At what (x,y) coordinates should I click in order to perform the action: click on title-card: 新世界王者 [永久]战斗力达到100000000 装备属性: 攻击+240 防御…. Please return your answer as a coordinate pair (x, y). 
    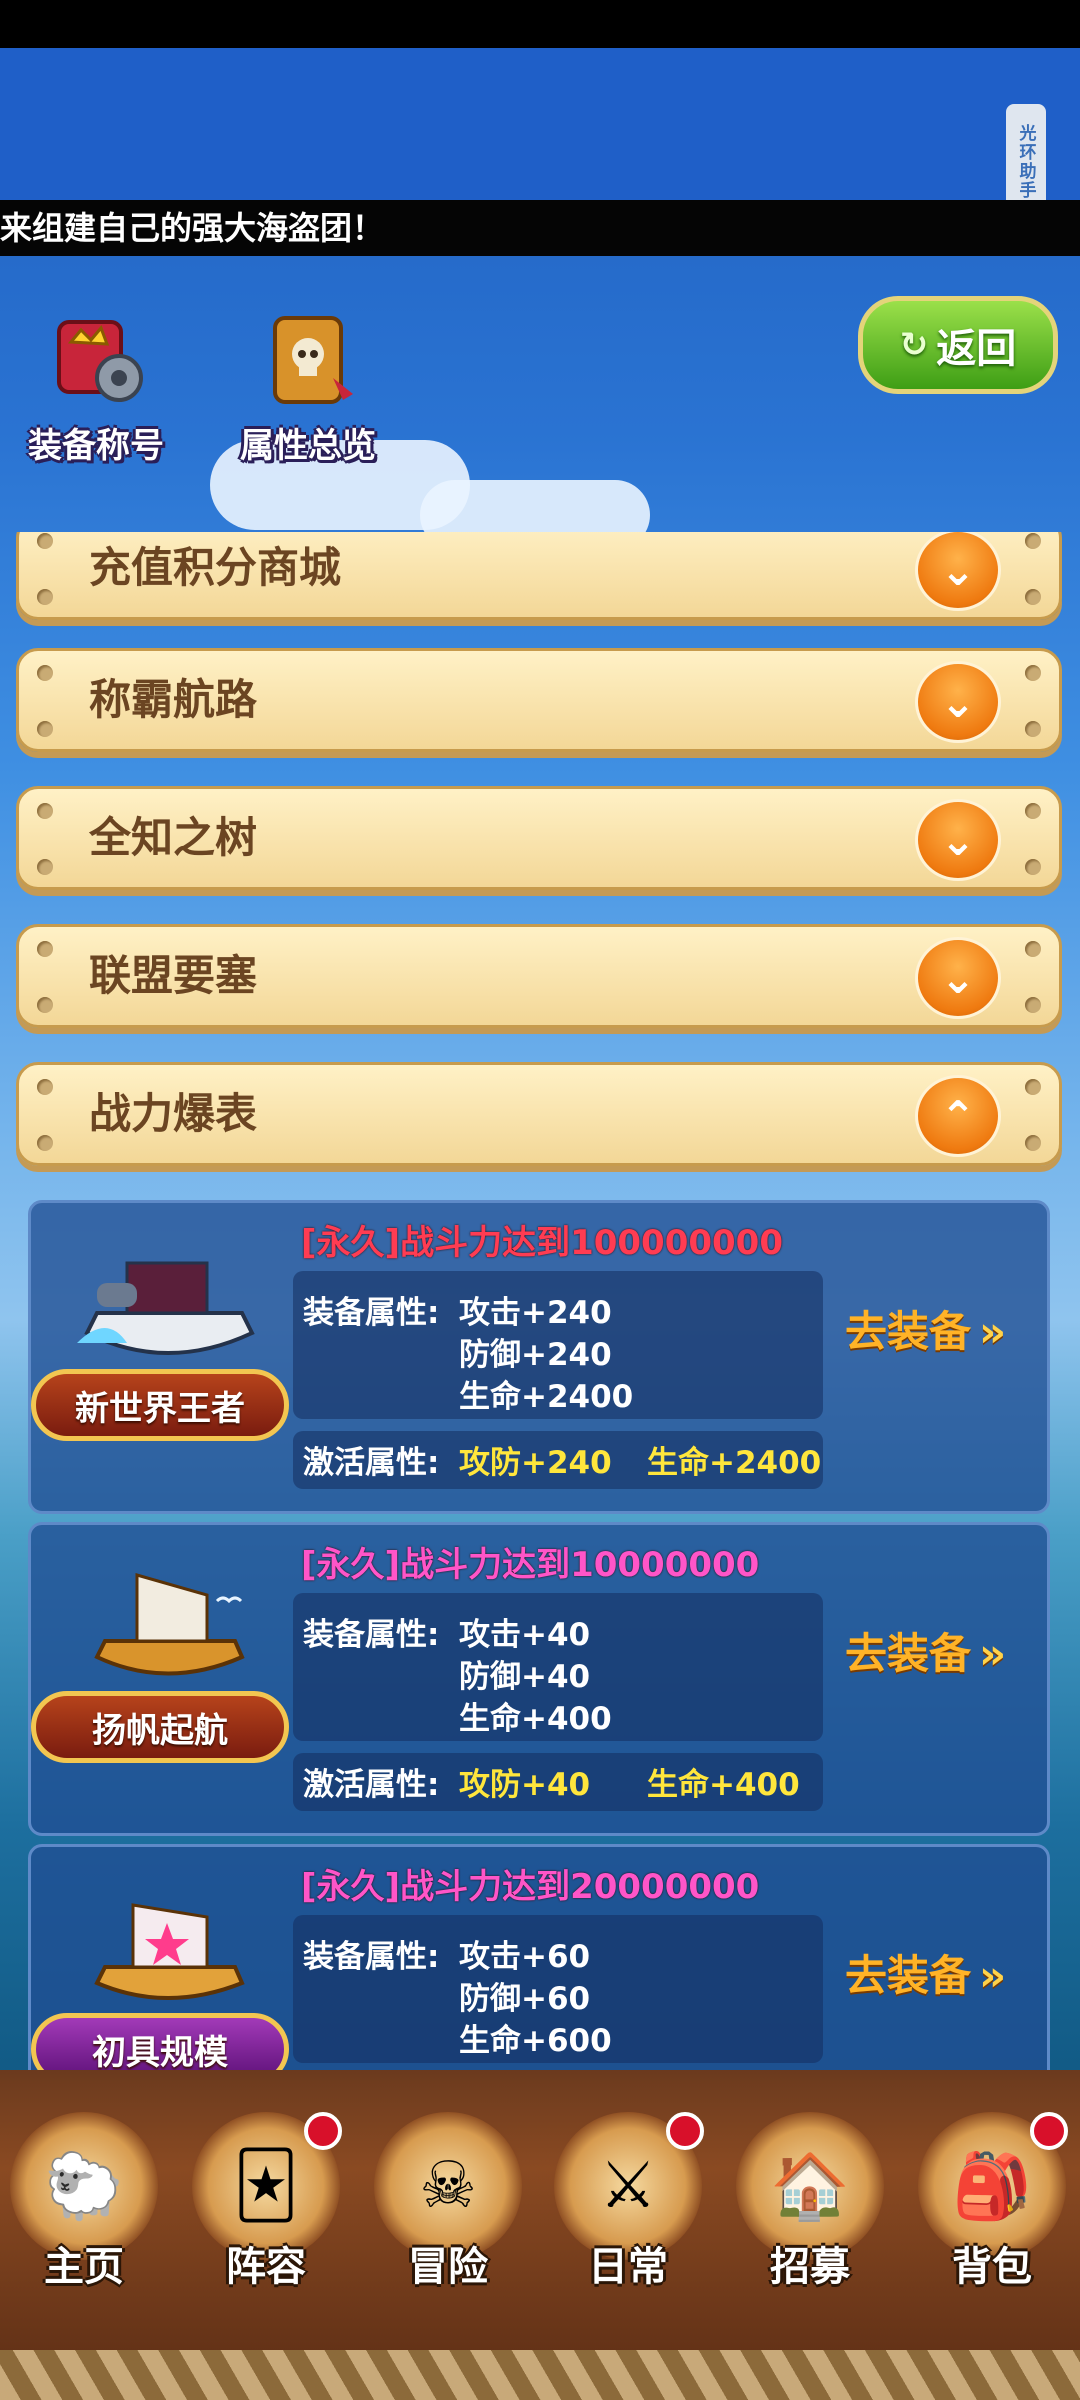
    Looking at the image, I should click on (539, 1357).